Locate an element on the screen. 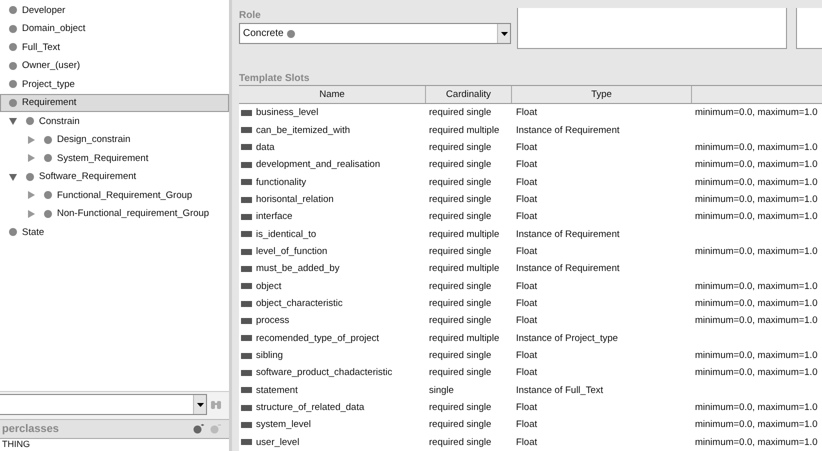  binoculars-icon is located at coordinates (216, 404).